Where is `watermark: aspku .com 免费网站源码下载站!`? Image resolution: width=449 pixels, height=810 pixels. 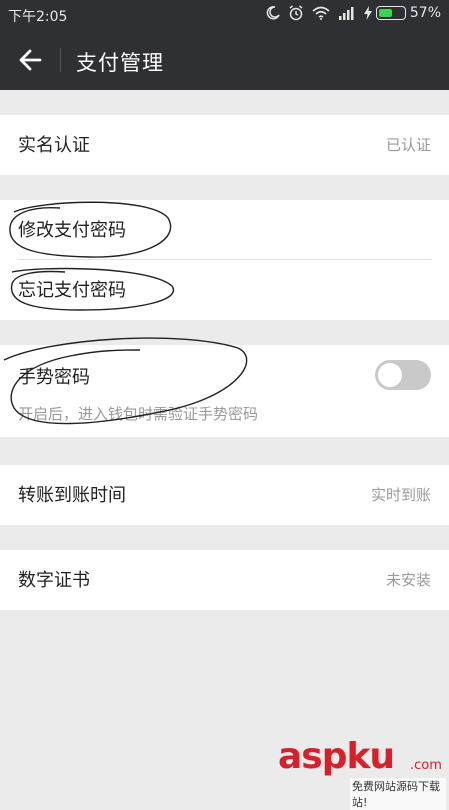
watermark: aspku .com 免费网站源码下载站! is located at coordinates (362, 773).